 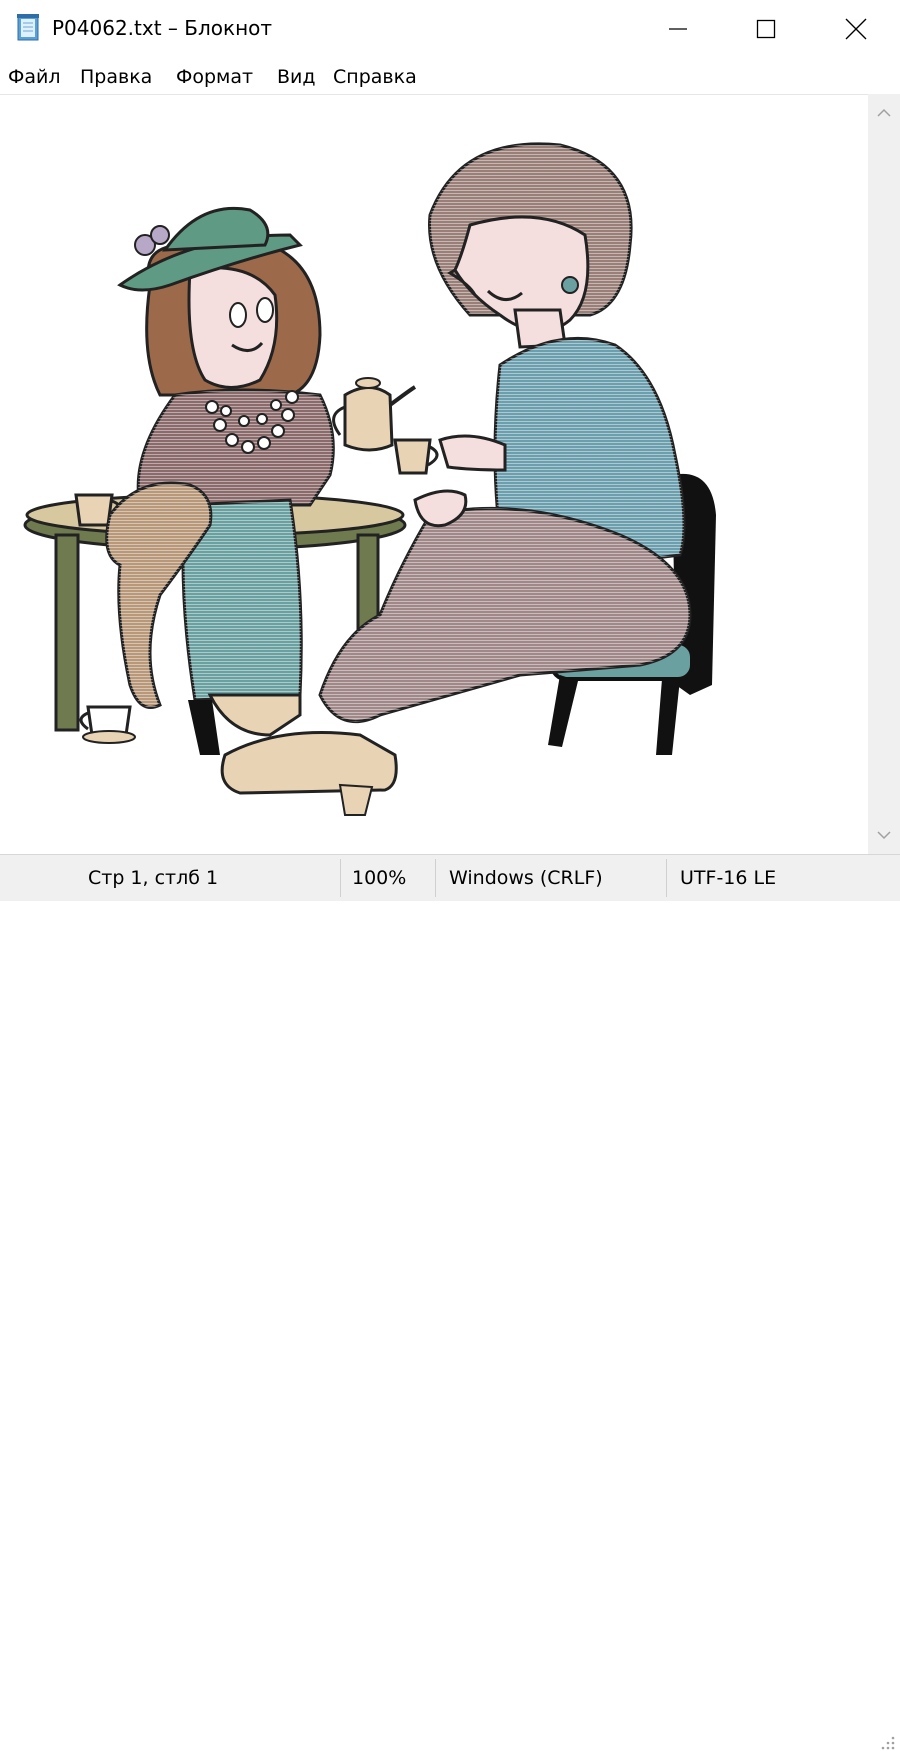 I want to click on maximize-icon, so click(x=766, y=29).